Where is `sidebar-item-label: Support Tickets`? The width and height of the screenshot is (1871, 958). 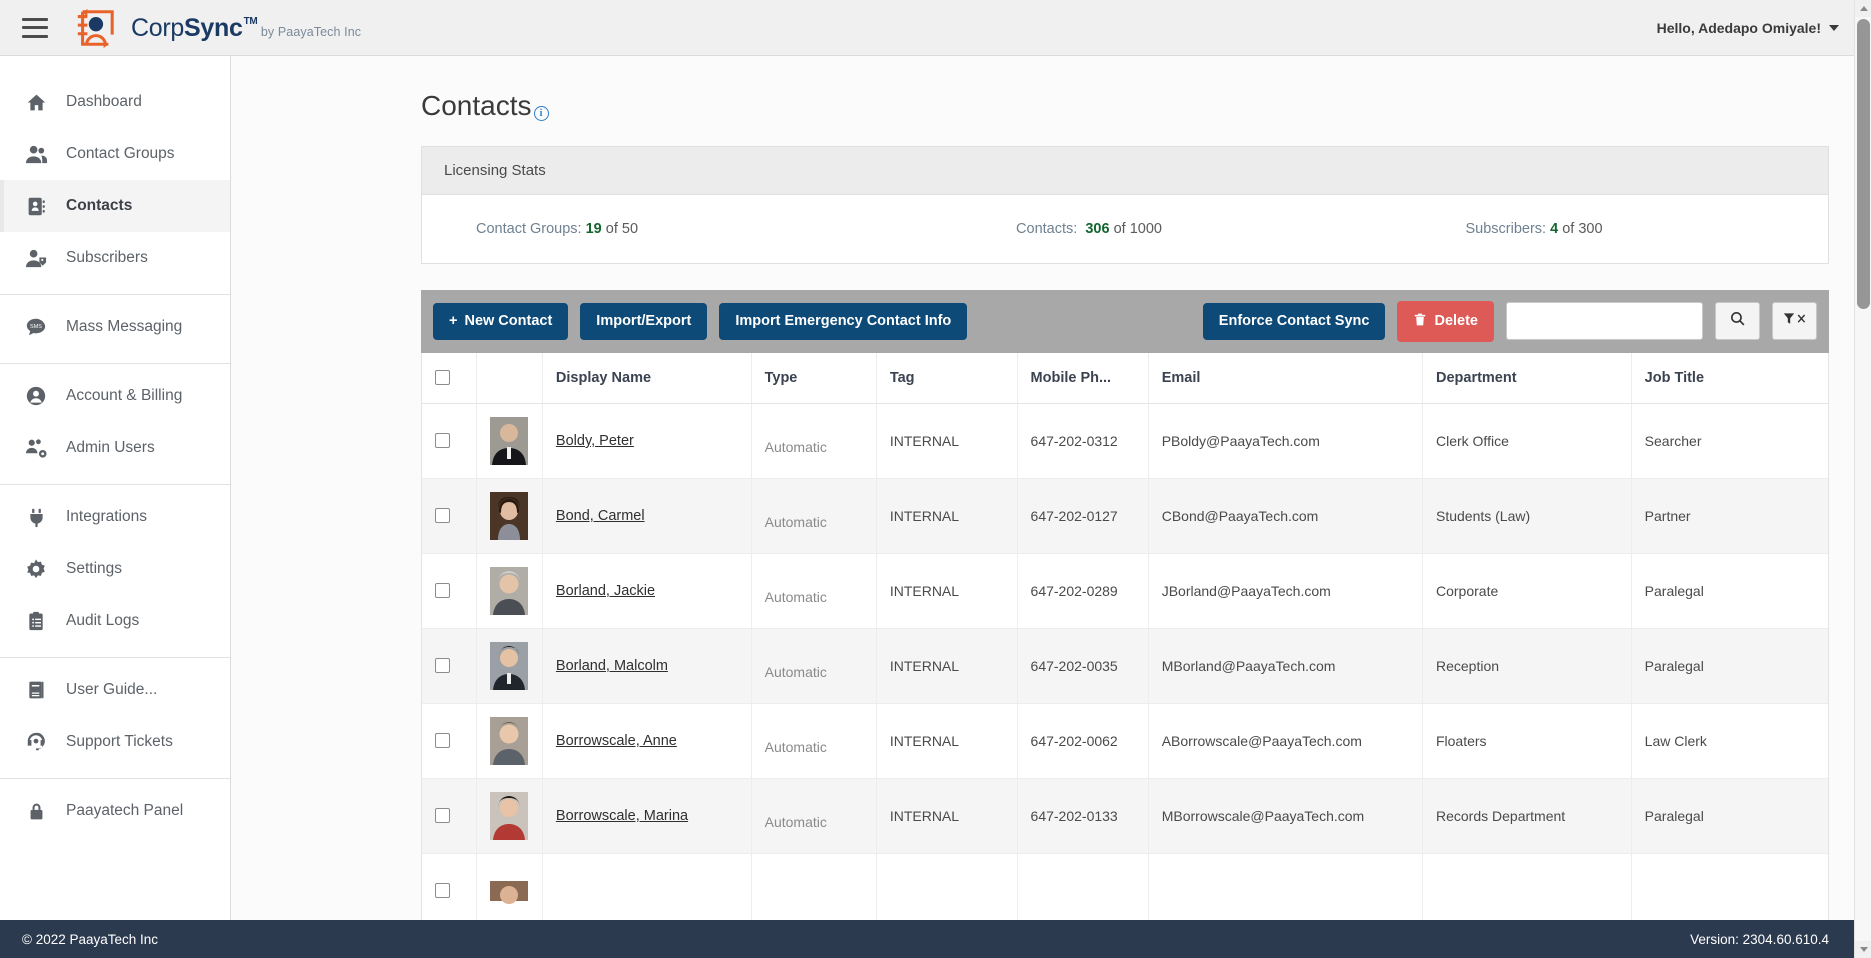 sidebar-item-label: Support Tickets is located at coordinates (119, 741).